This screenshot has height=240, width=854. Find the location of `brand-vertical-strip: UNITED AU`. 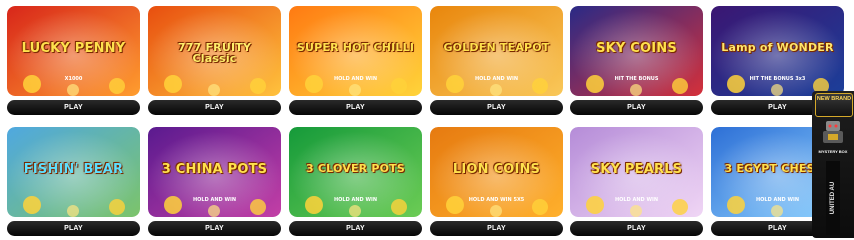

brand-vertical-strip: UNITED AU is located at coordinates (833, 198).